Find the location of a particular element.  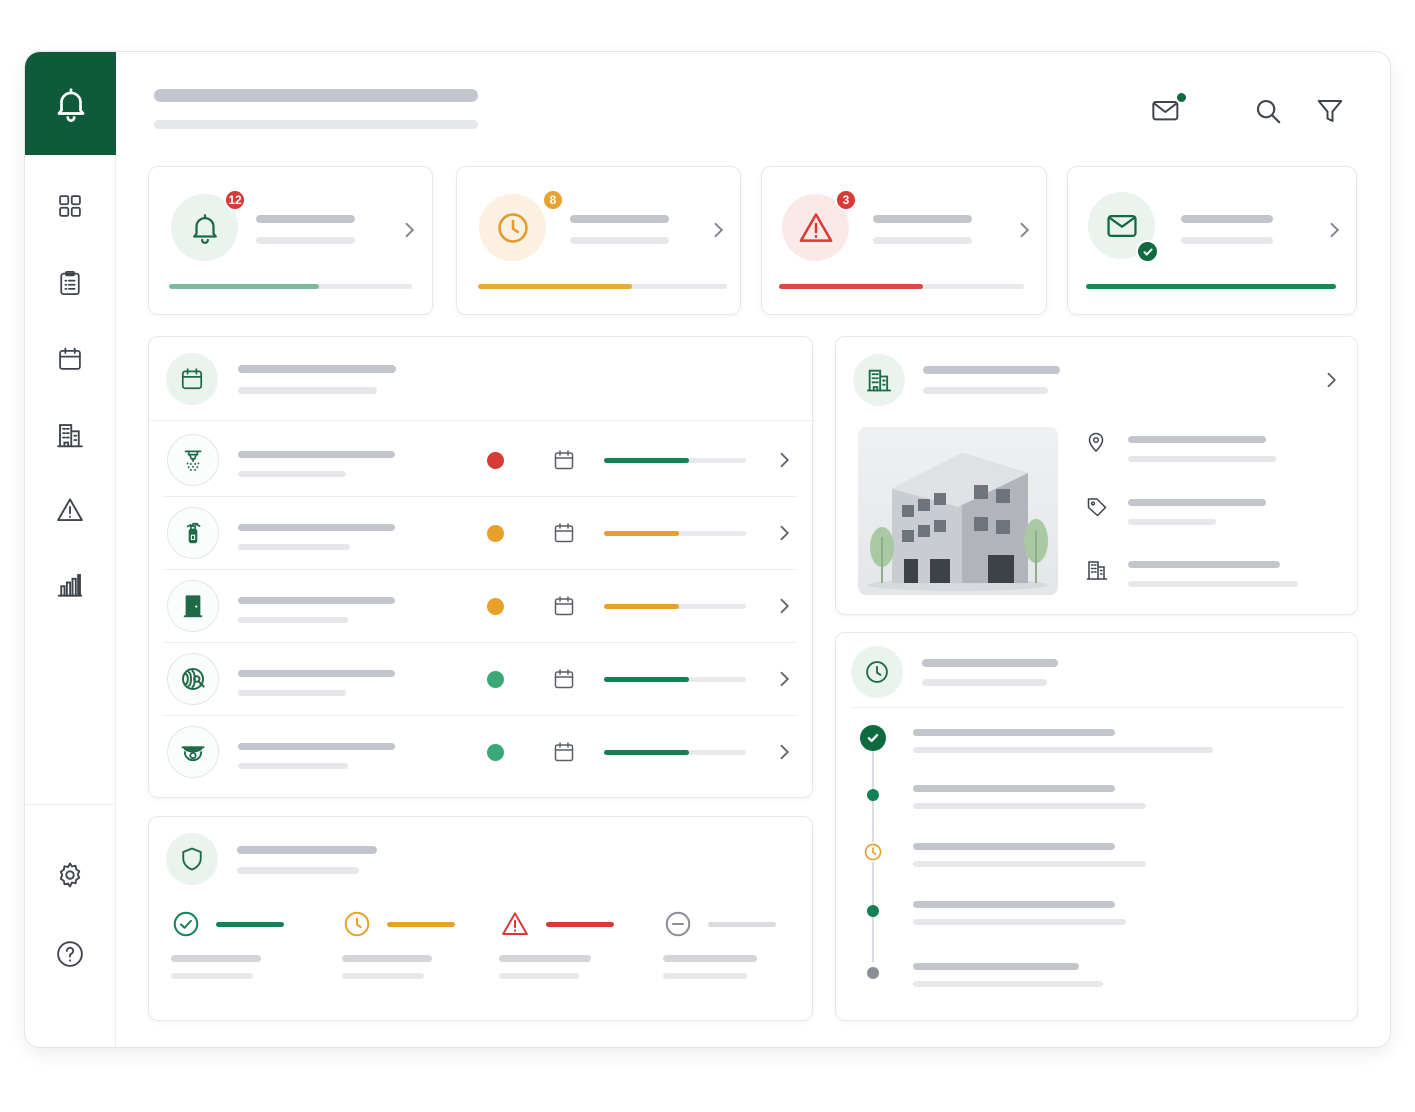

sidebar-item-buildings is located at coordinates (70, 435).